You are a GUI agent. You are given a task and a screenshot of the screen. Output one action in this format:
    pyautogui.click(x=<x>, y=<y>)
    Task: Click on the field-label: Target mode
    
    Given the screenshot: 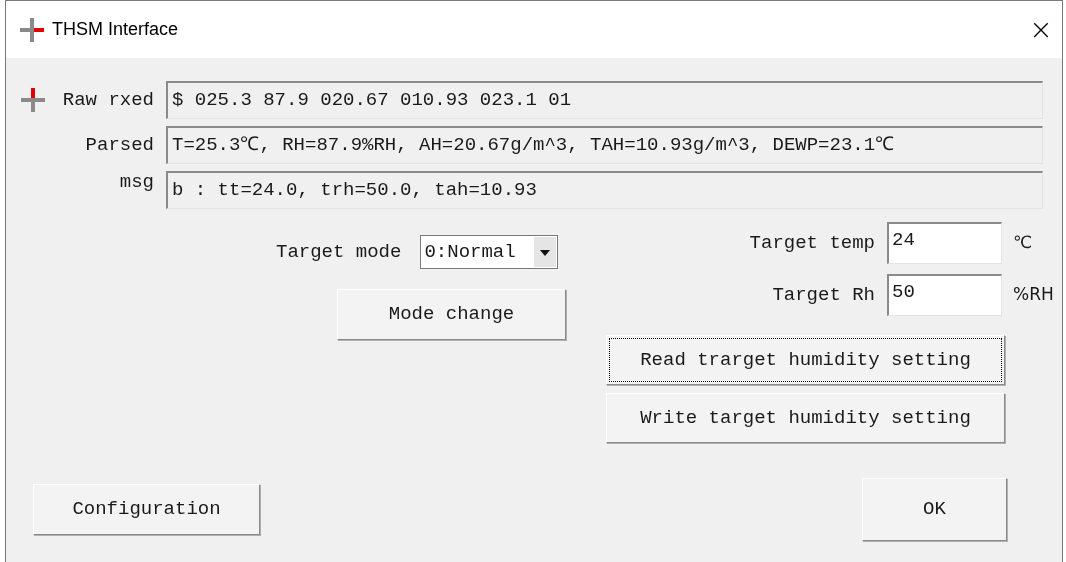 What is the action you would take?
    pyautogui.click(x=339, y=252)
    